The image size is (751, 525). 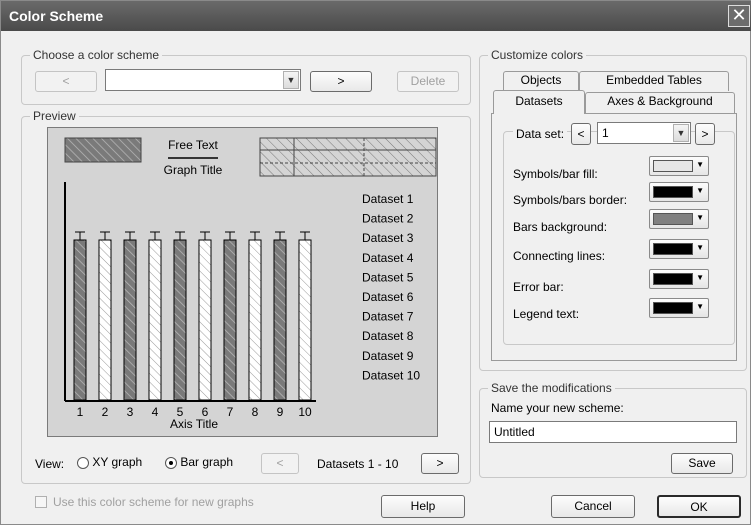 What do you see at coordinates (423, 506) in the screenshot?
I see `help-button: Help` at bounding box center [423, 506].